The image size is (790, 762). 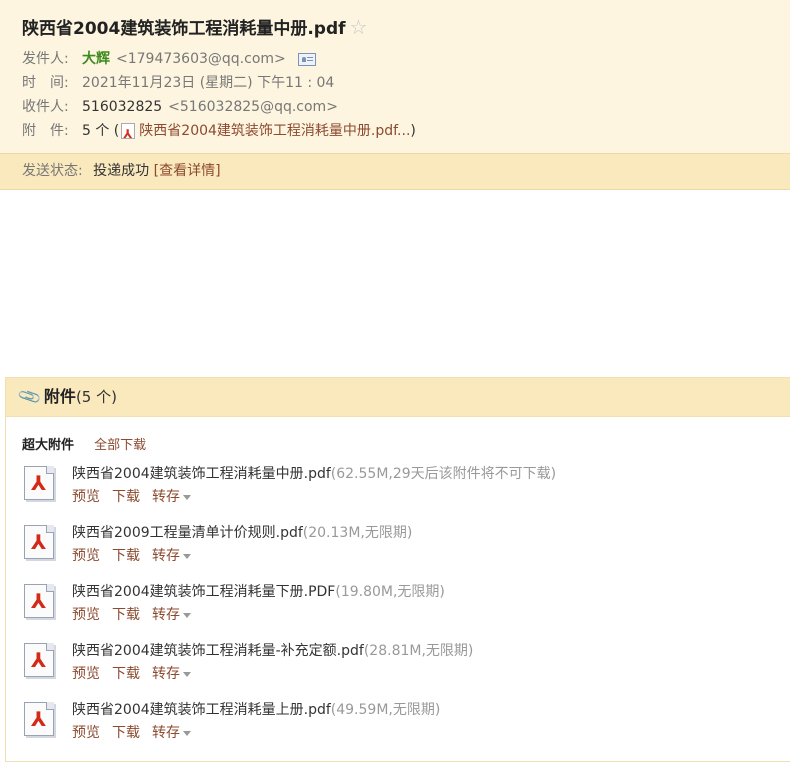 What do you see at coordinates (121, 171) in the screenshot?
I see `status-value: 投递成功` at bounding box center [121, 171].